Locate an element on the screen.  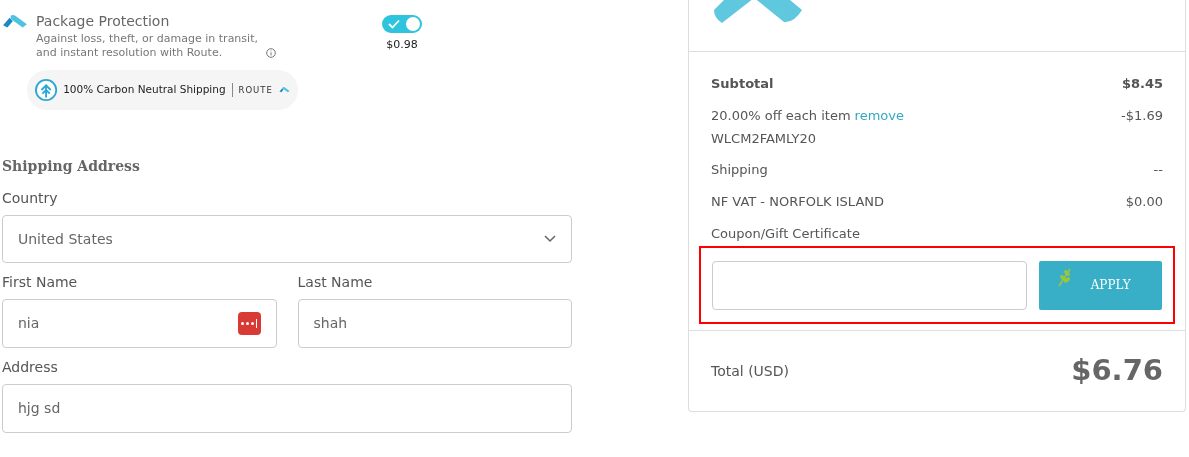
password-manager-icon is located at coordinates (249, 323).